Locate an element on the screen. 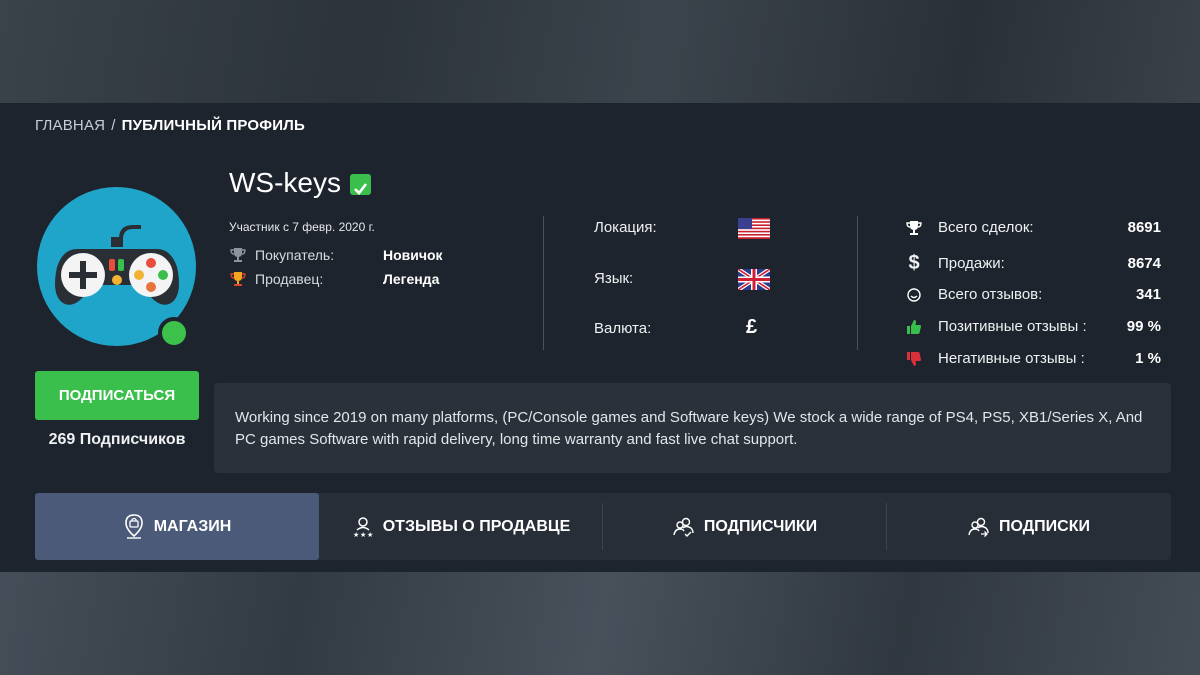 This screenshot has width=1200, height=675. breadcrumb: ГЛАВНАЯ / ПУБЛИЧНЫЙ ПРОФИЛЬ is located at coordinates (170, 125).